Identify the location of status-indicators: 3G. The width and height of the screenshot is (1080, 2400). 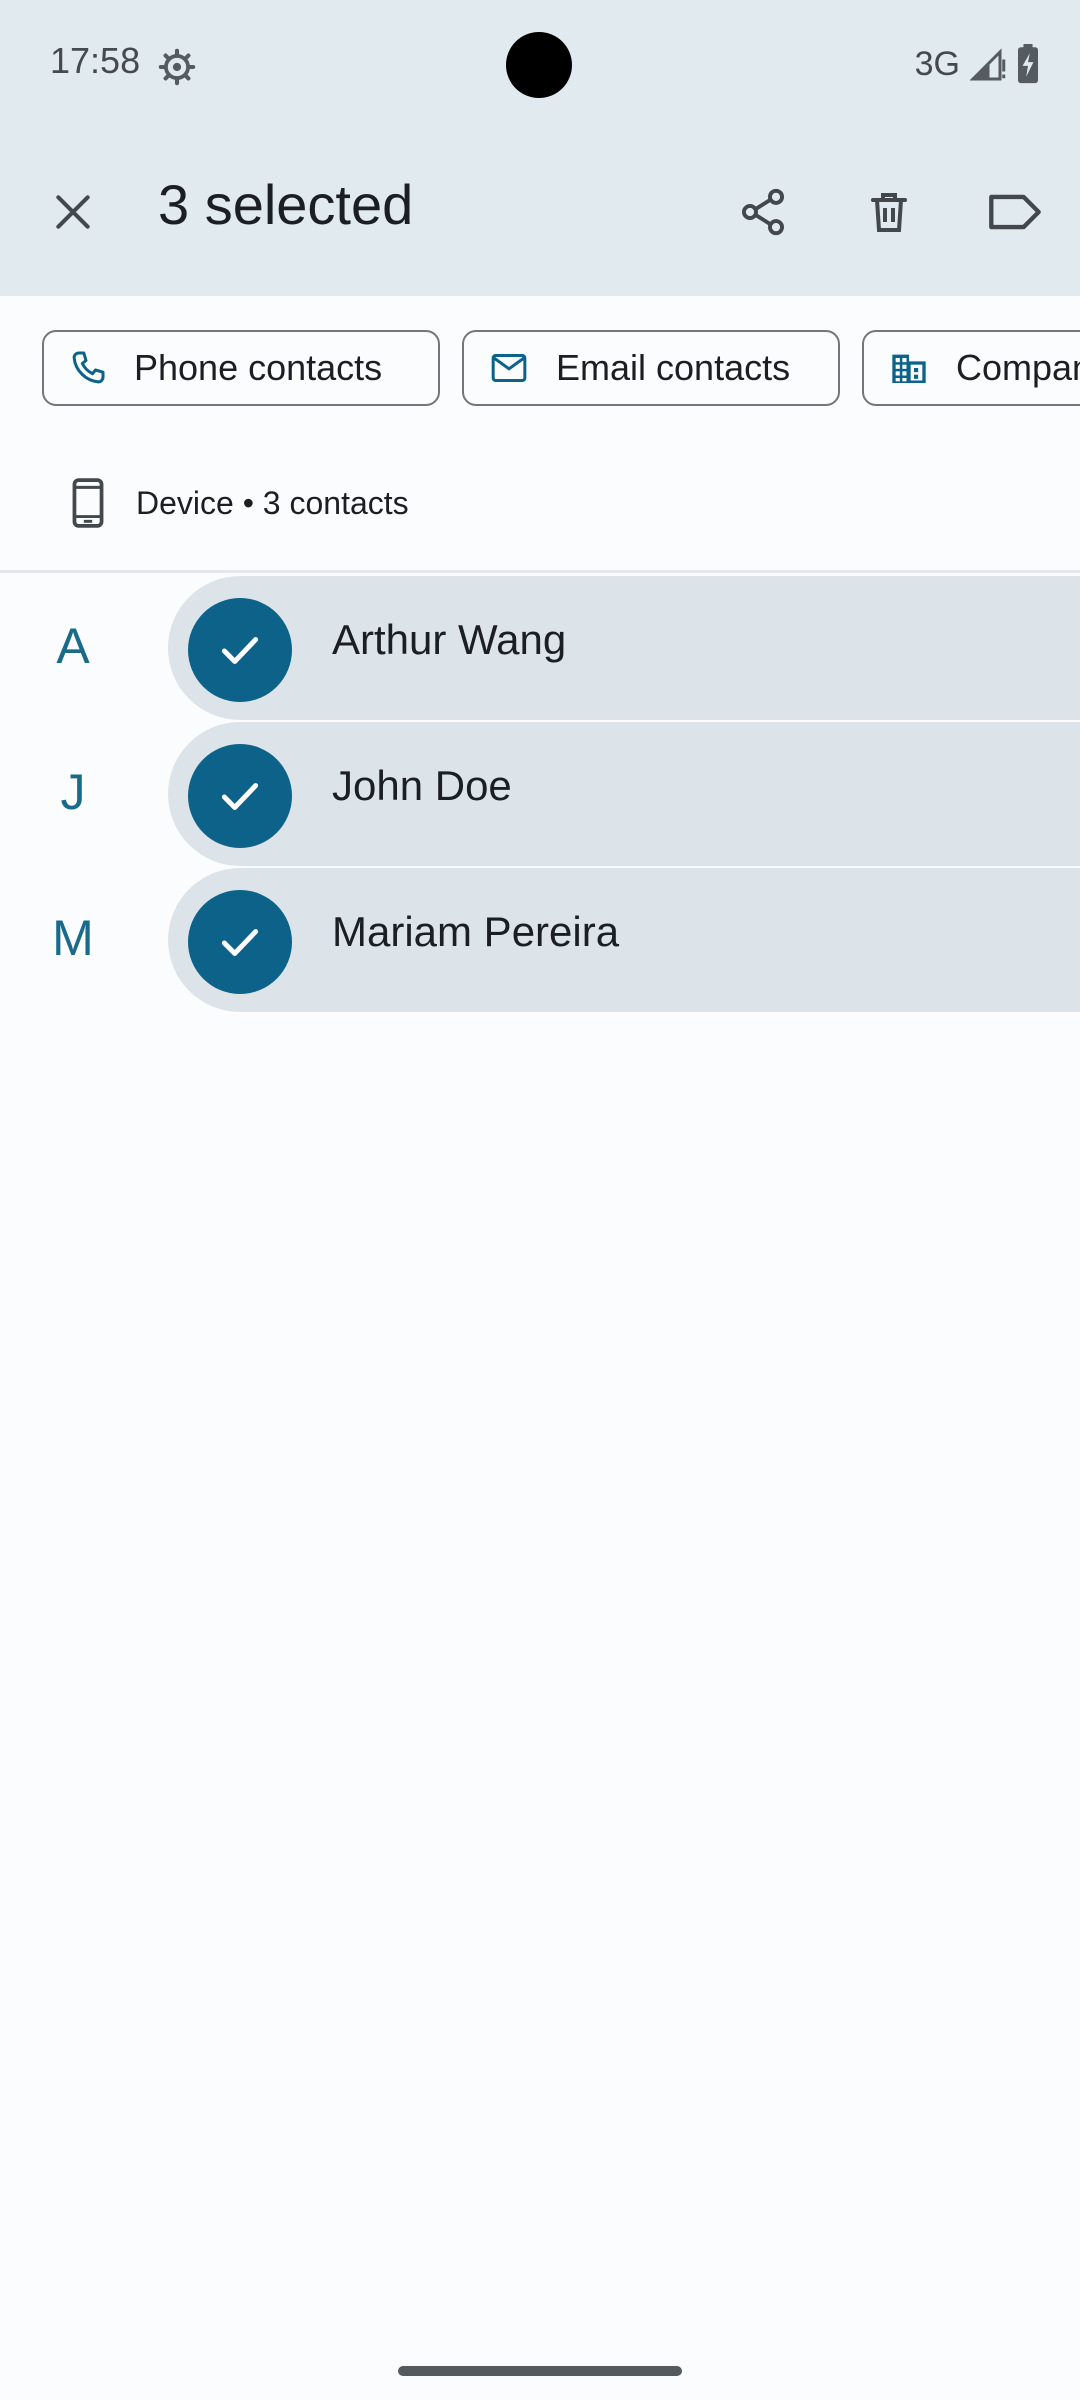
(977, 64).